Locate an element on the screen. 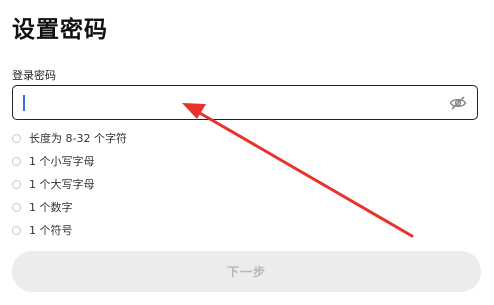 This screenshot has height=305, width=494. requirement-length: 长度为 8-32 个字符 is located at coordinates (69, 138).